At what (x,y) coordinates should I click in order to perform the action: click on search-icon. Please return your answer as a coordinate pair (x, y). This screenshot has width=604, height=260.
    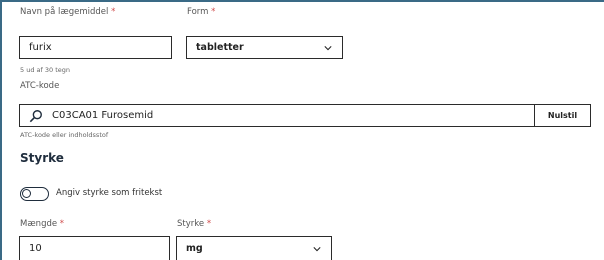
    Looking at the image, I should click on (35, 115).